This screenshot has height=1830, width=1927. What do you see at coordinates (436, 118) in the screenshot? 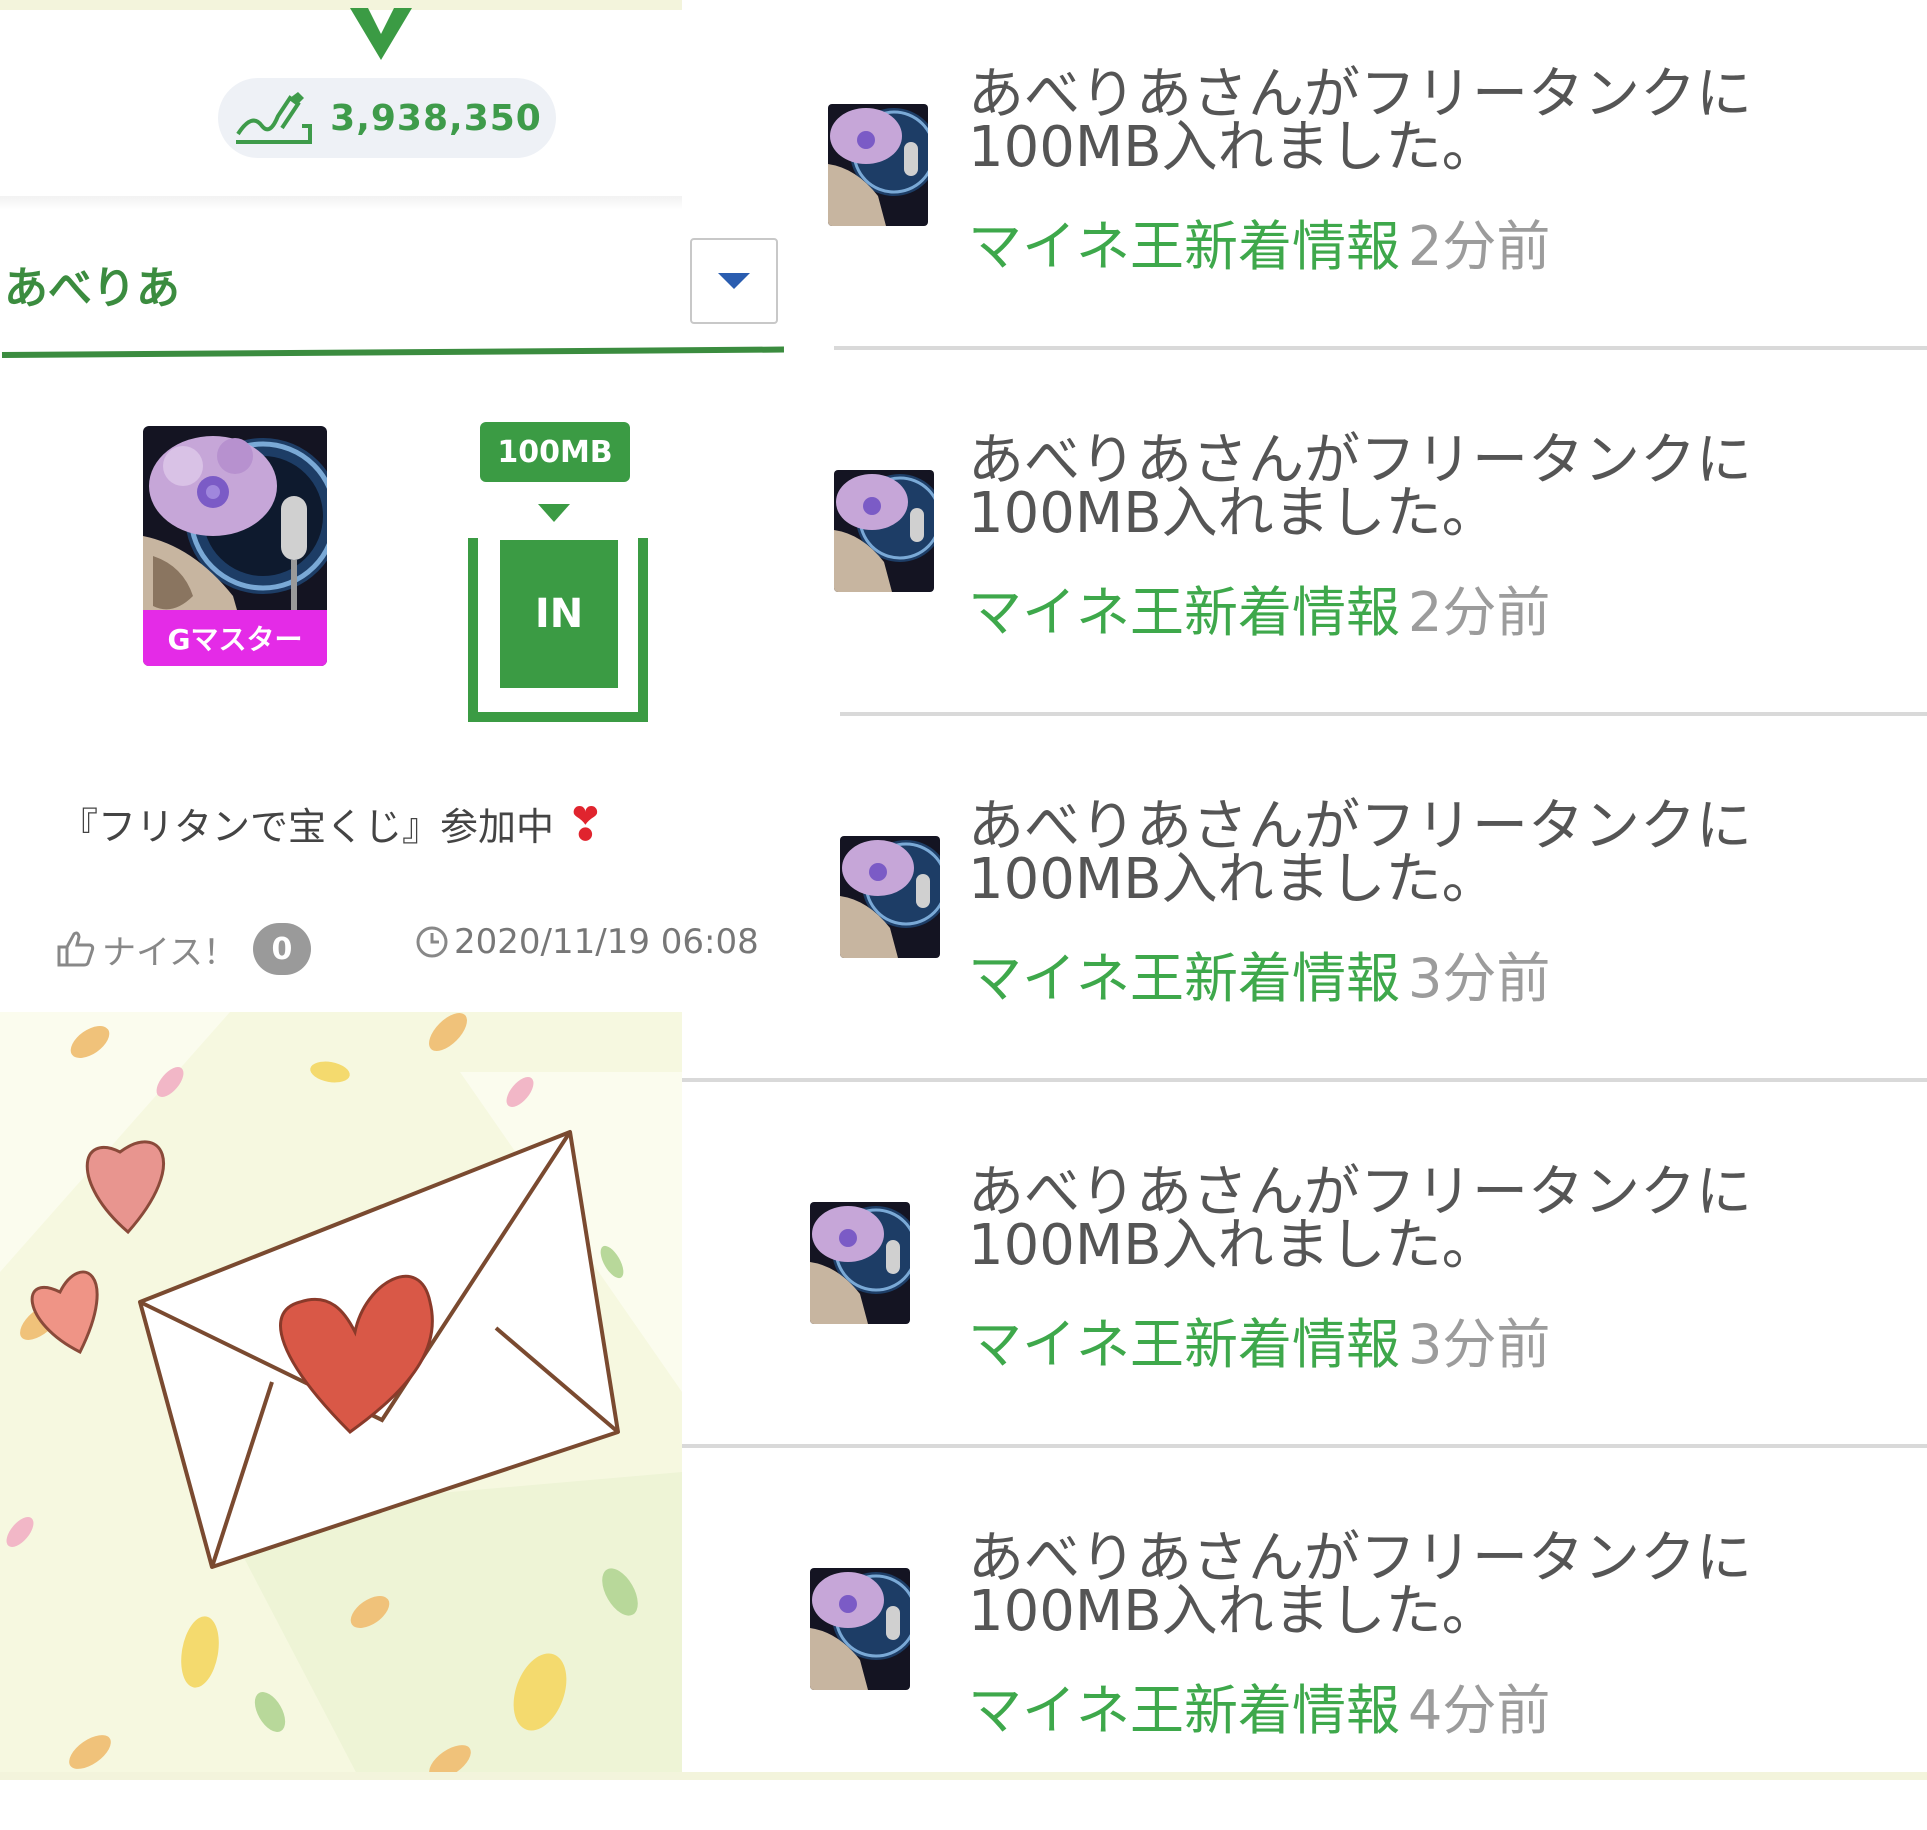
I see `score-value: 3,938,350` at bounding box center [436, 118].